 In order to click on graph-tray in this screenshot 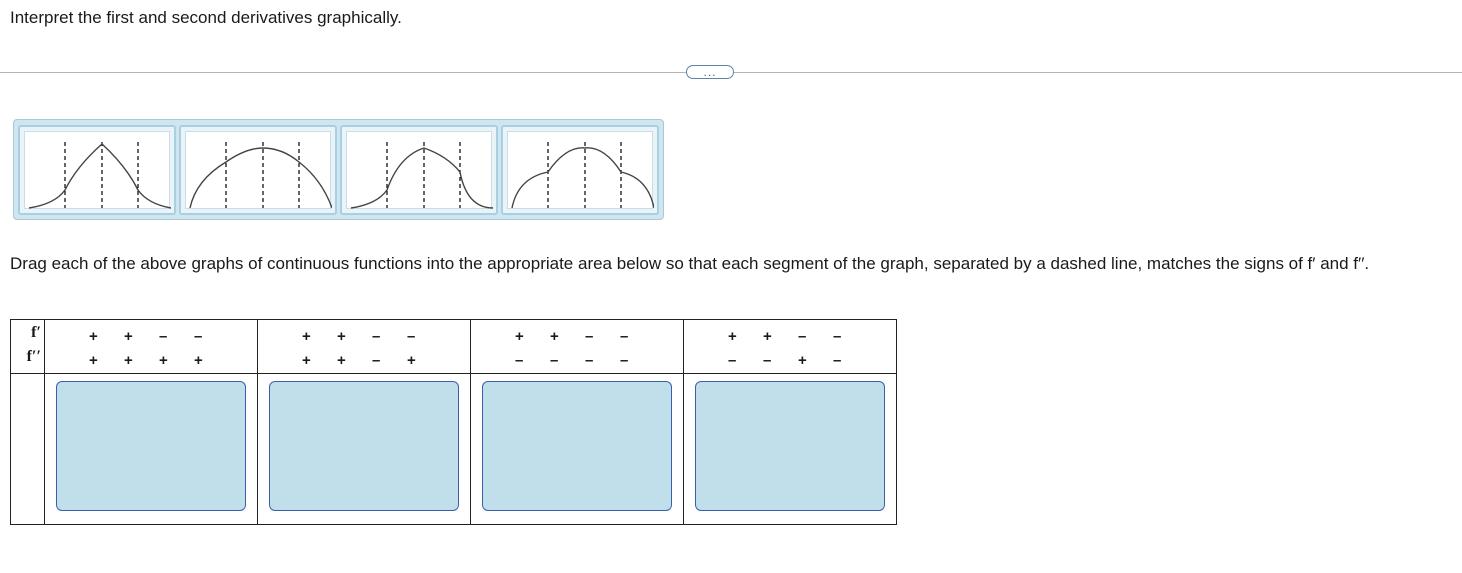, I will do `click(338, 169)`.